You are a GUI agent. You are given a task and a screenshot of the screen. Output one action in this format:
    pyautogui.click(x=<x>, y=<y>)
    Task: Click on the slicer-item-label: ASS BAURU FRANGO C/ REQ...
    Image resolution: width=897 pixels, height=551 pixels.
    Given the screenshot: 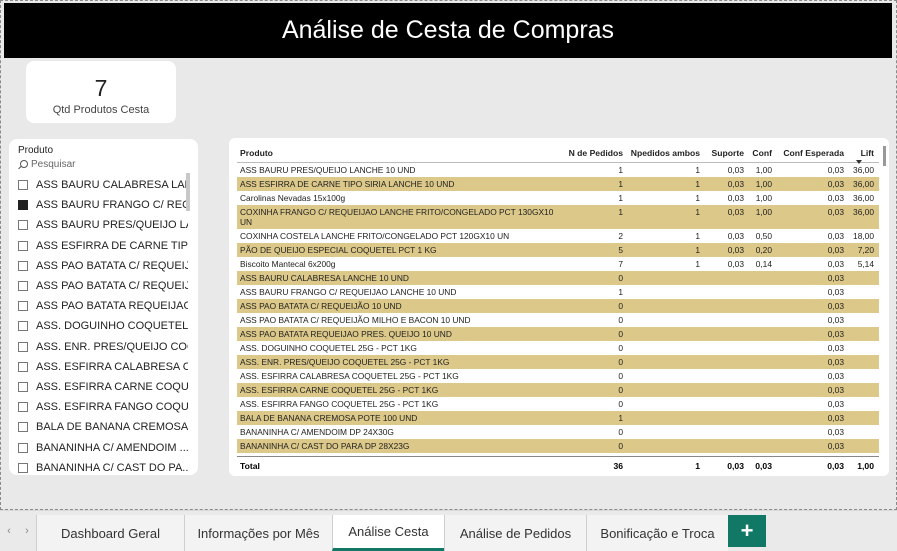 What is the action you would take?
    pyautogui.click(x=112, y=205)
    